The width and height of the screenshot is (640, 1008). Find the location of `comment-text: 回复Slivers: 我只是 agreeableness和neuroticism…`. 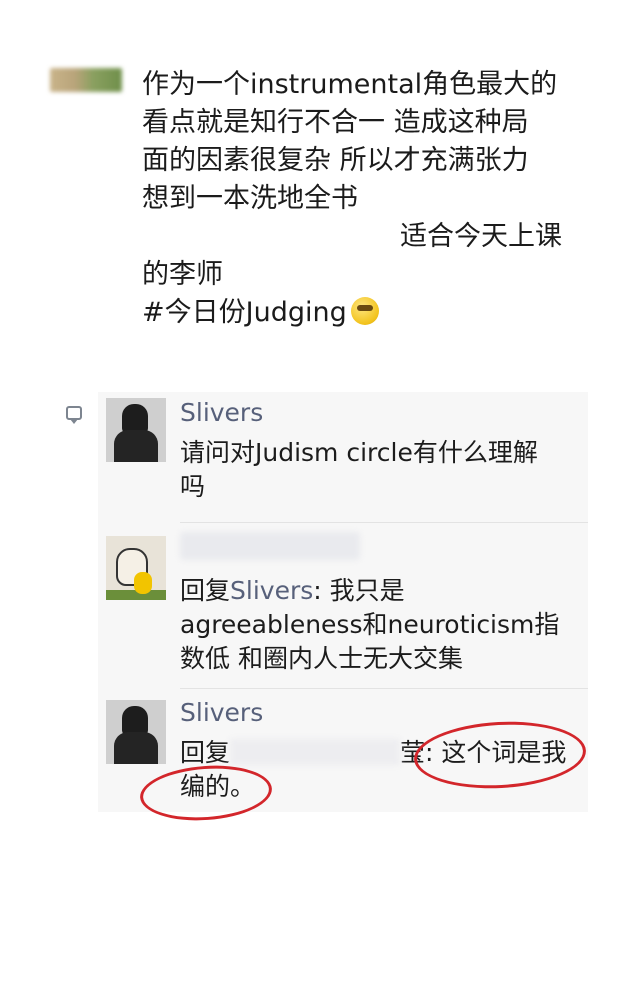

comment-text: 回复Slivers: 我只是 agreeableness和neuroticism… is located at coordinates (380, 625).